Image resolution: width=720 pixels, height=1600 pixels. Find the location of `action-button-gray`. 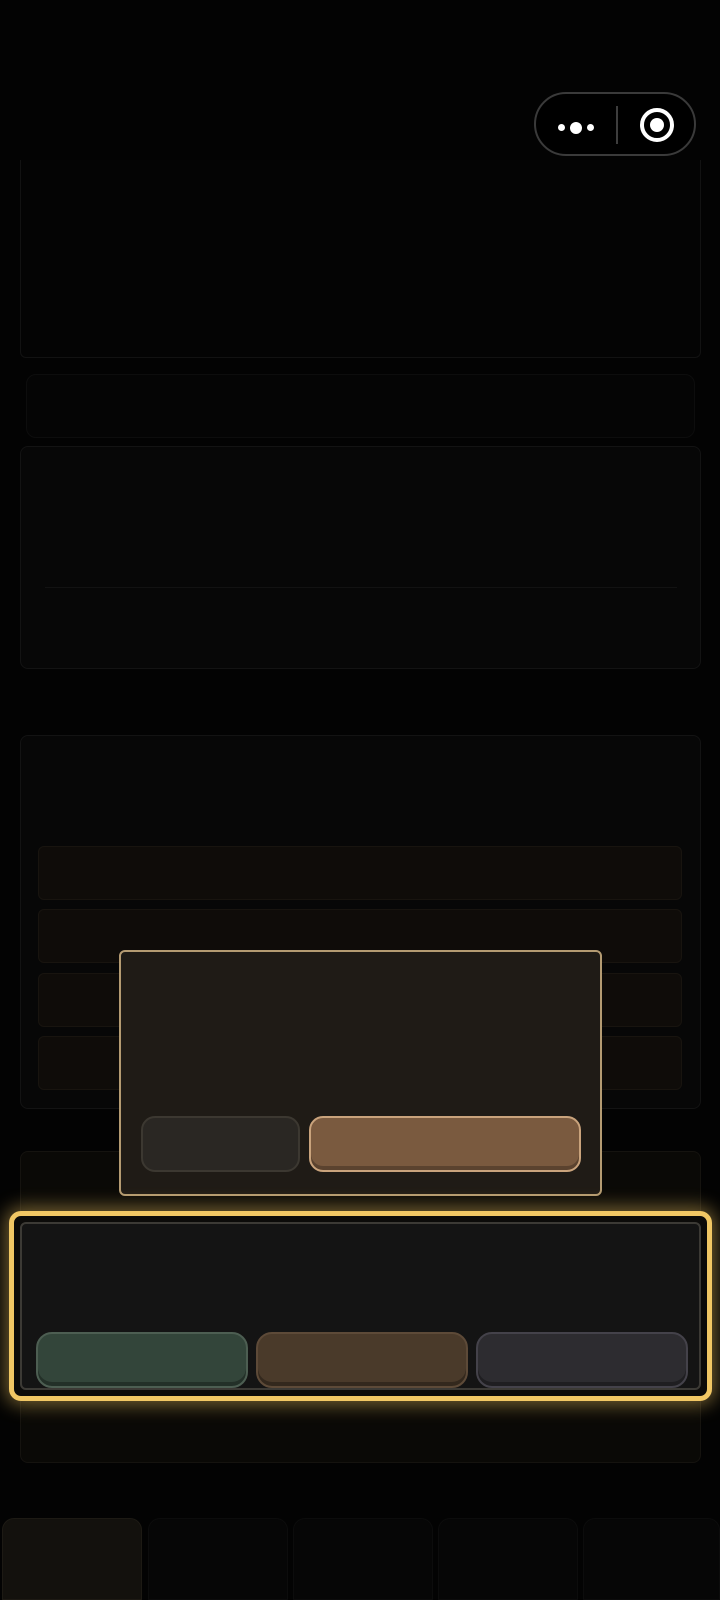

action-button-gray is located at coordinates (582, 1360).